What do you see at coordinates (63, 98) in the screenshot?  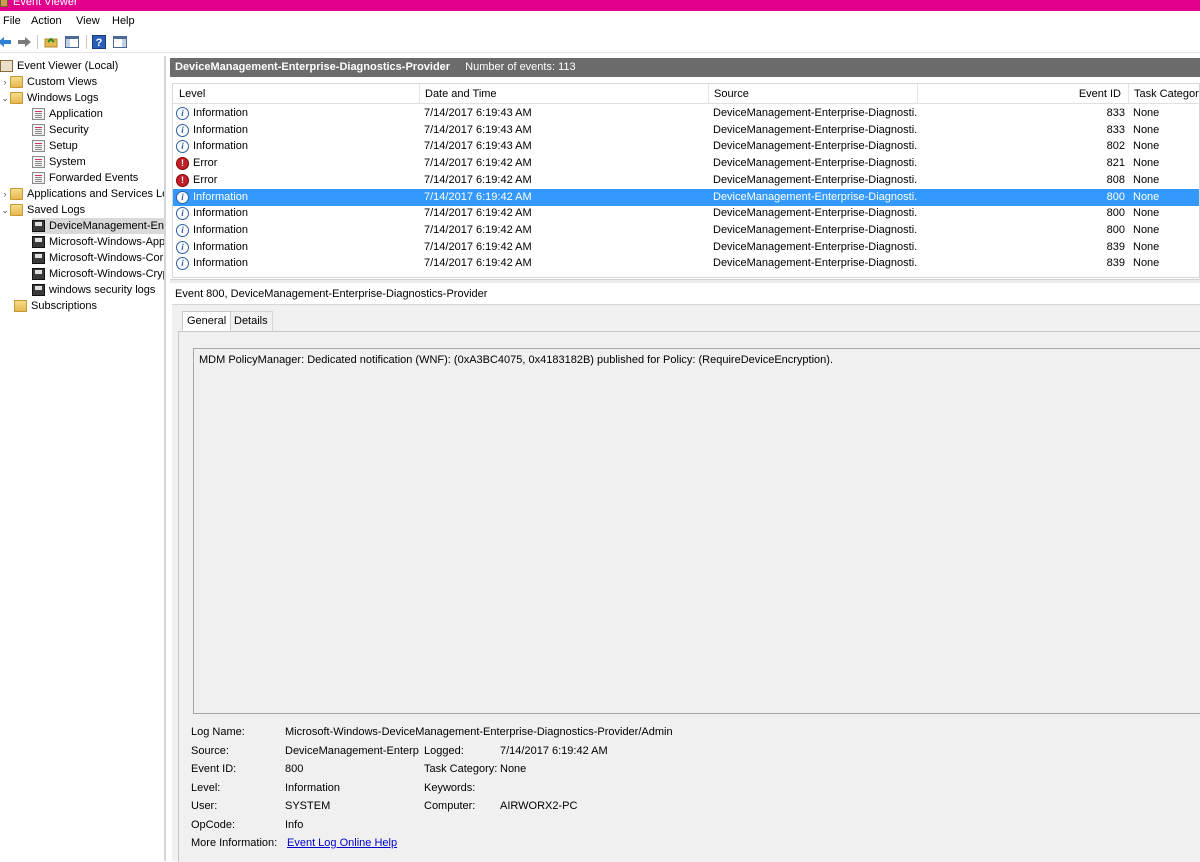 I see `tree-item-label: Windows Logs` at bounding box center [63, 98].